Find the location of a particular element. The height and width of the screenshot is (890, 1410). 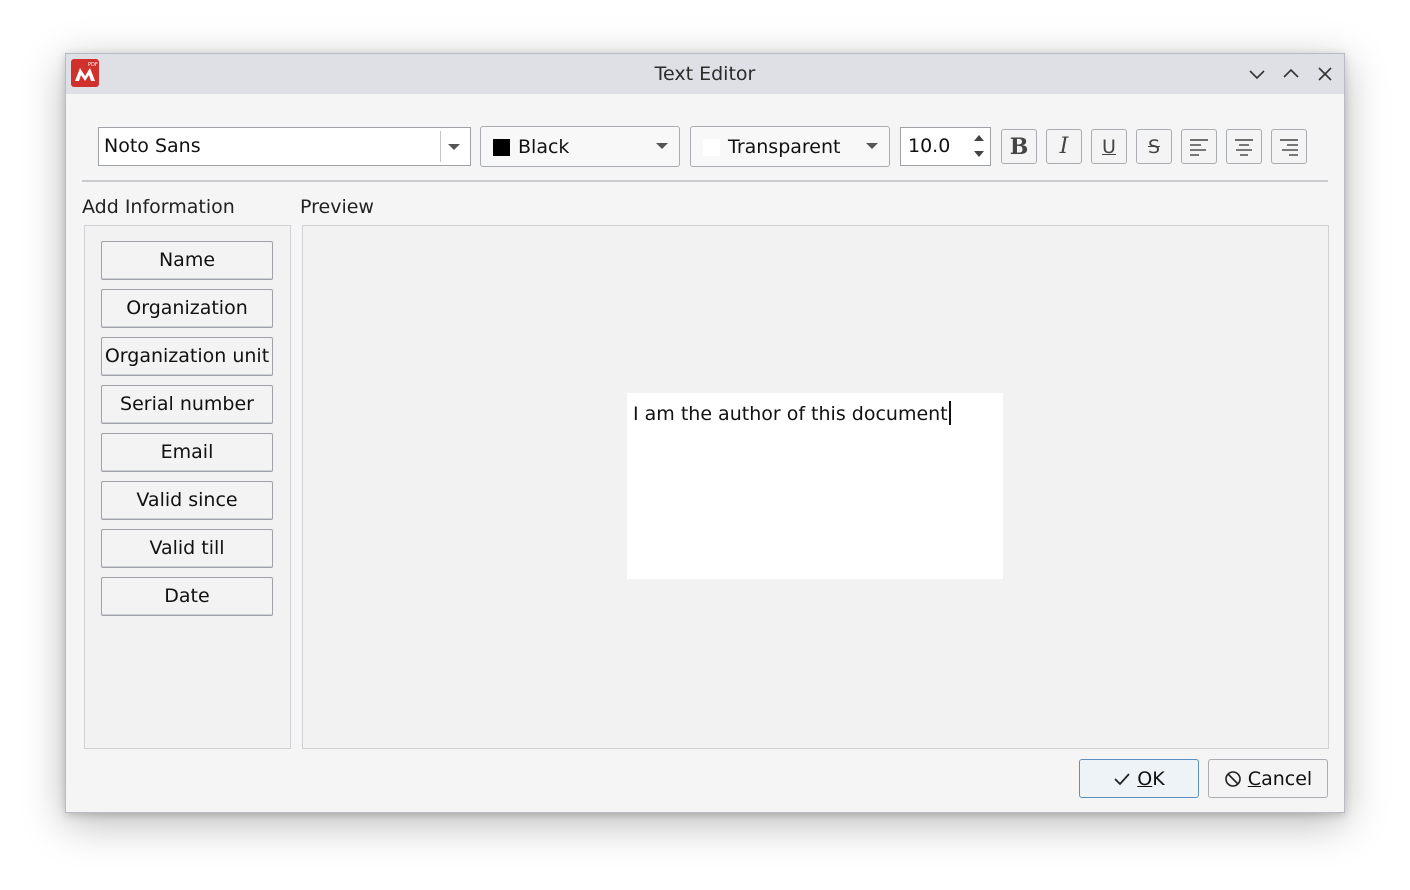

insert-serial-number-button: Serial number is located at coordinates (187, 404).